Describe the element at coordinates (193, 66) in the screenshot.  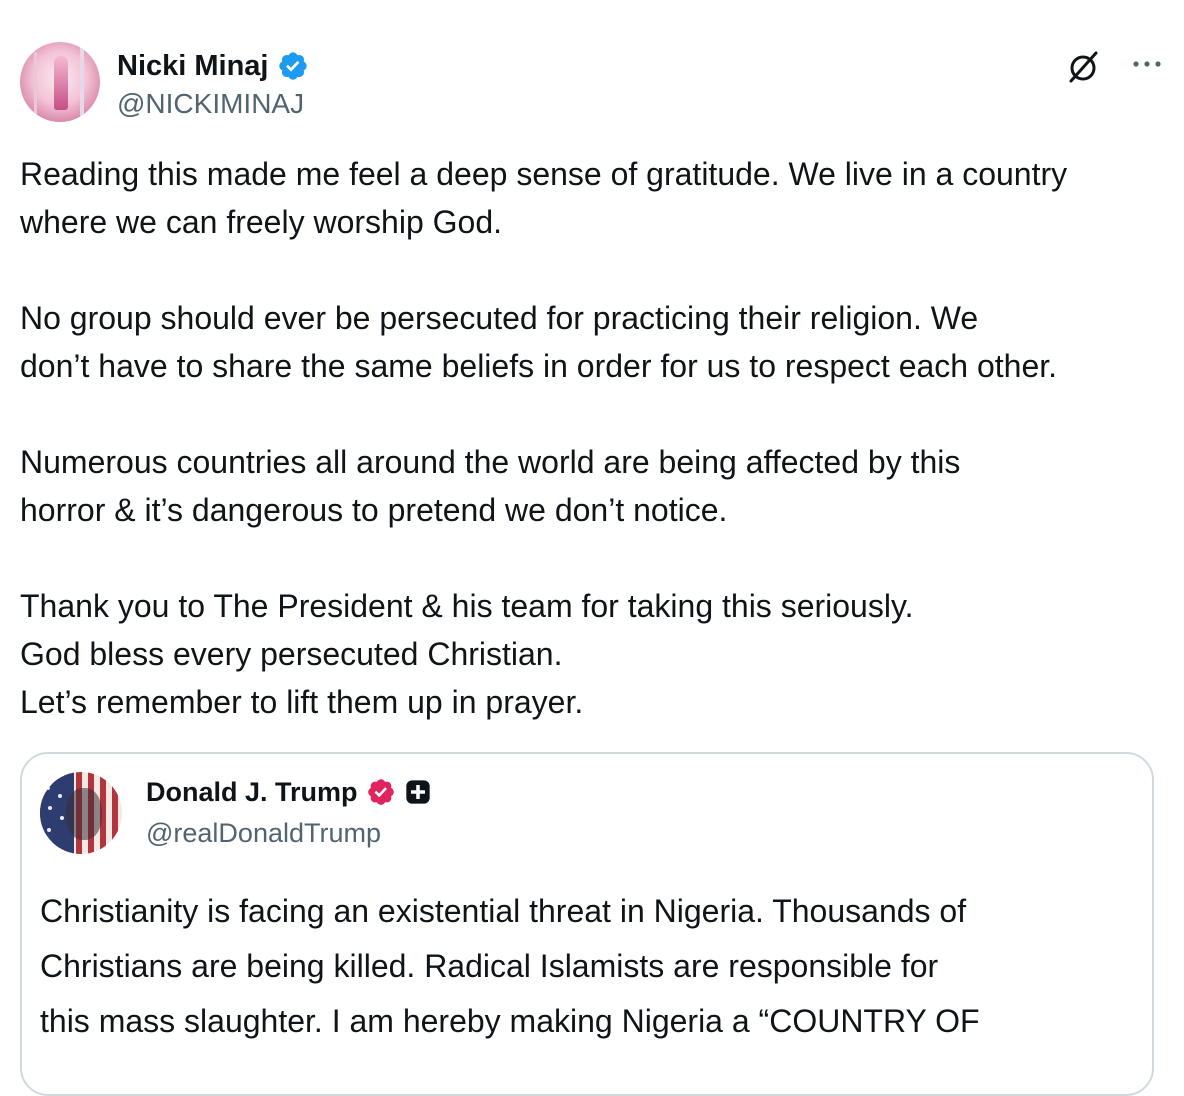
I see `author-name: Nicki Minaj` at that location.